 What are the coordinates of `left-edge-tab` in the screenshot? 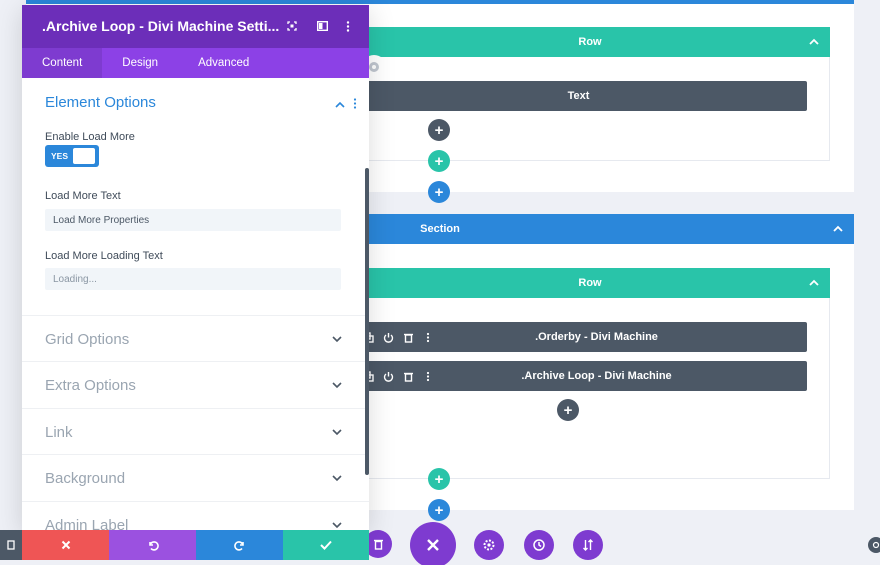 It's located at (11, 545).